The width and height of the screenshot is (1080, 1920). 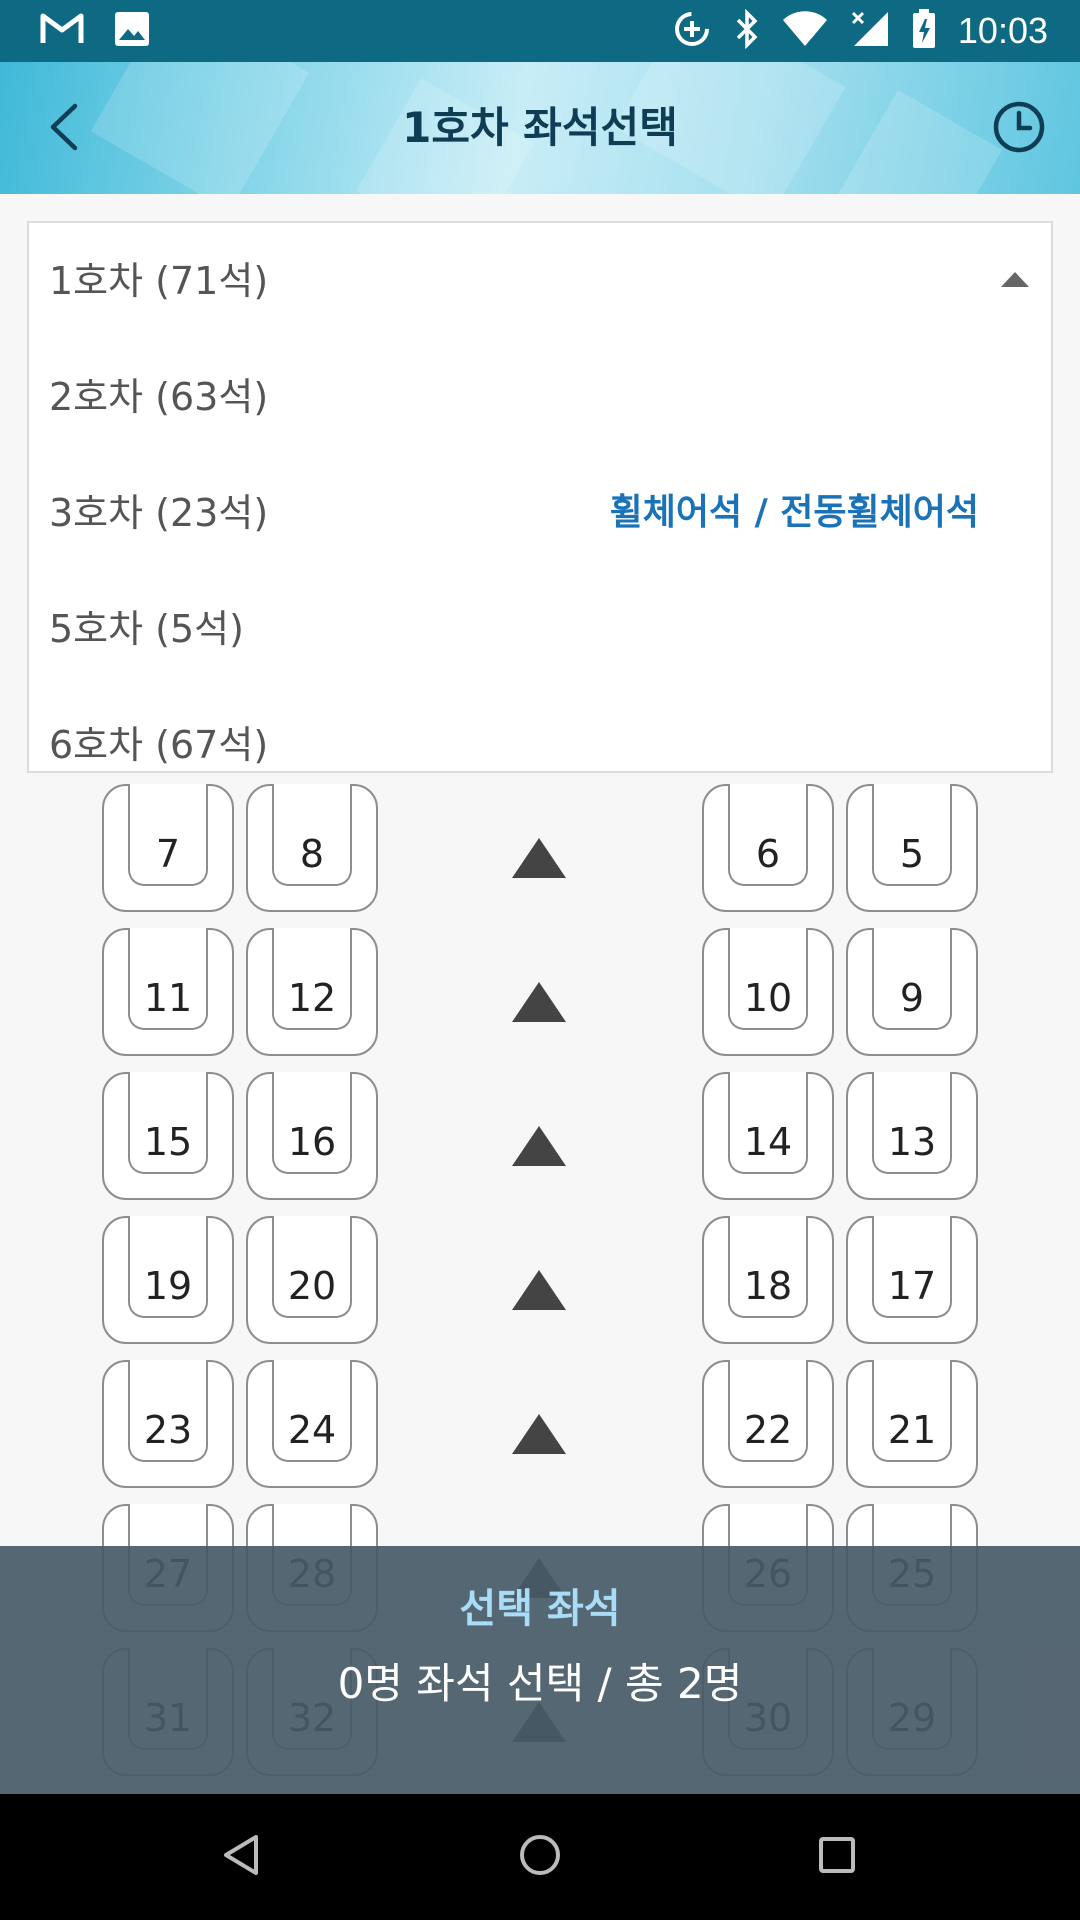 I want to click on seat-13: 13, so click(x=912, y=1136).